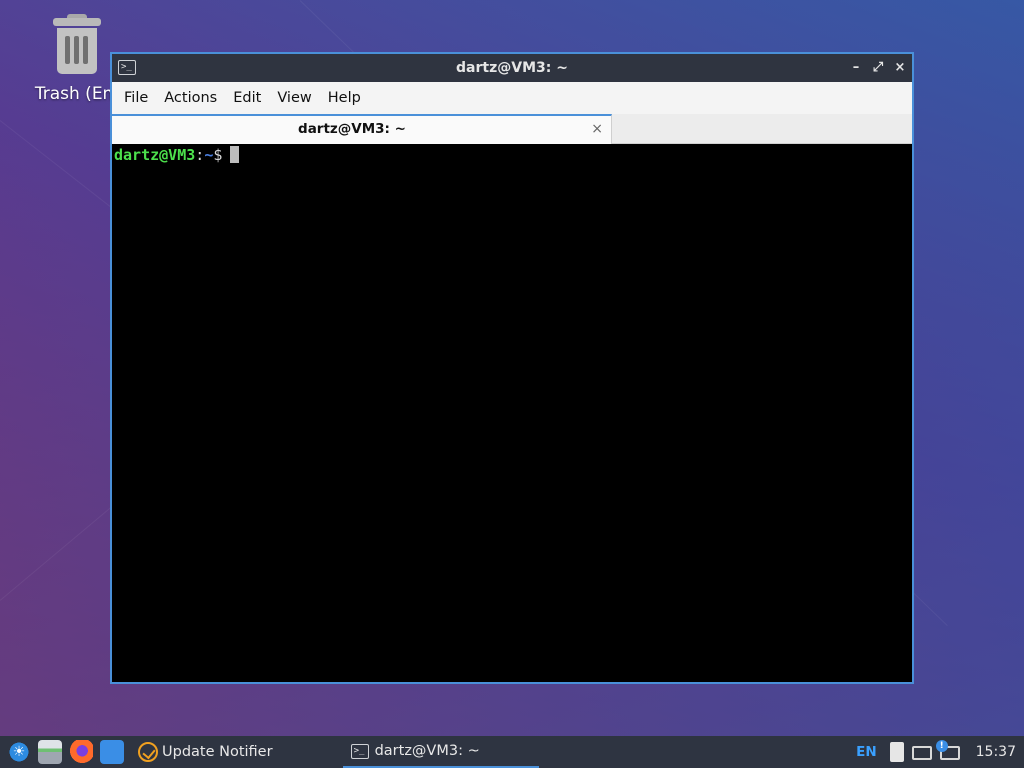 The height and width of the screenshot is (768, 1024). What do you see at coordinates (19, 752) in the screenshot?
I see `start-menu-icon: ☀` at bounding box center [19, 752].